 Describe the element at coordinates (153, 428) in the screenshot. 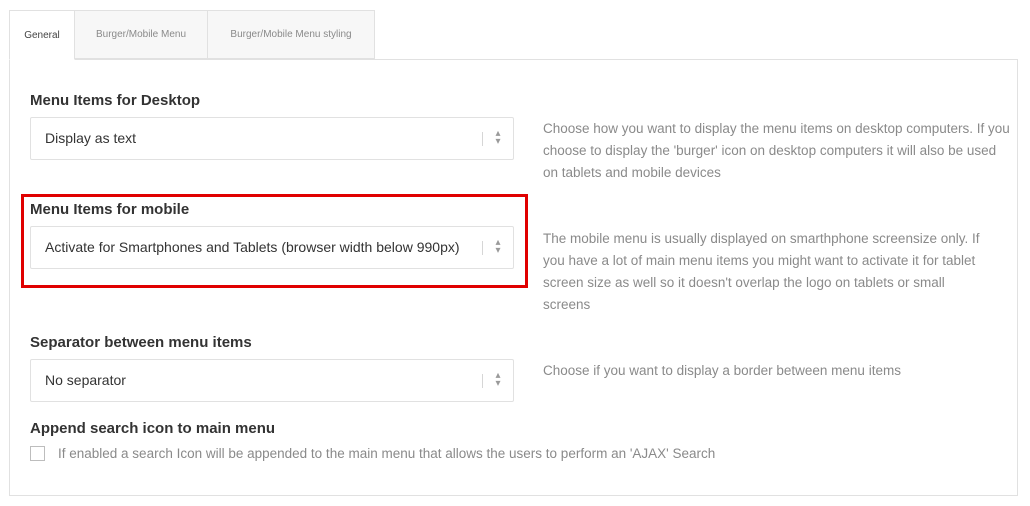

I see `search-icon-label: Append search icon to main menu` at that location.